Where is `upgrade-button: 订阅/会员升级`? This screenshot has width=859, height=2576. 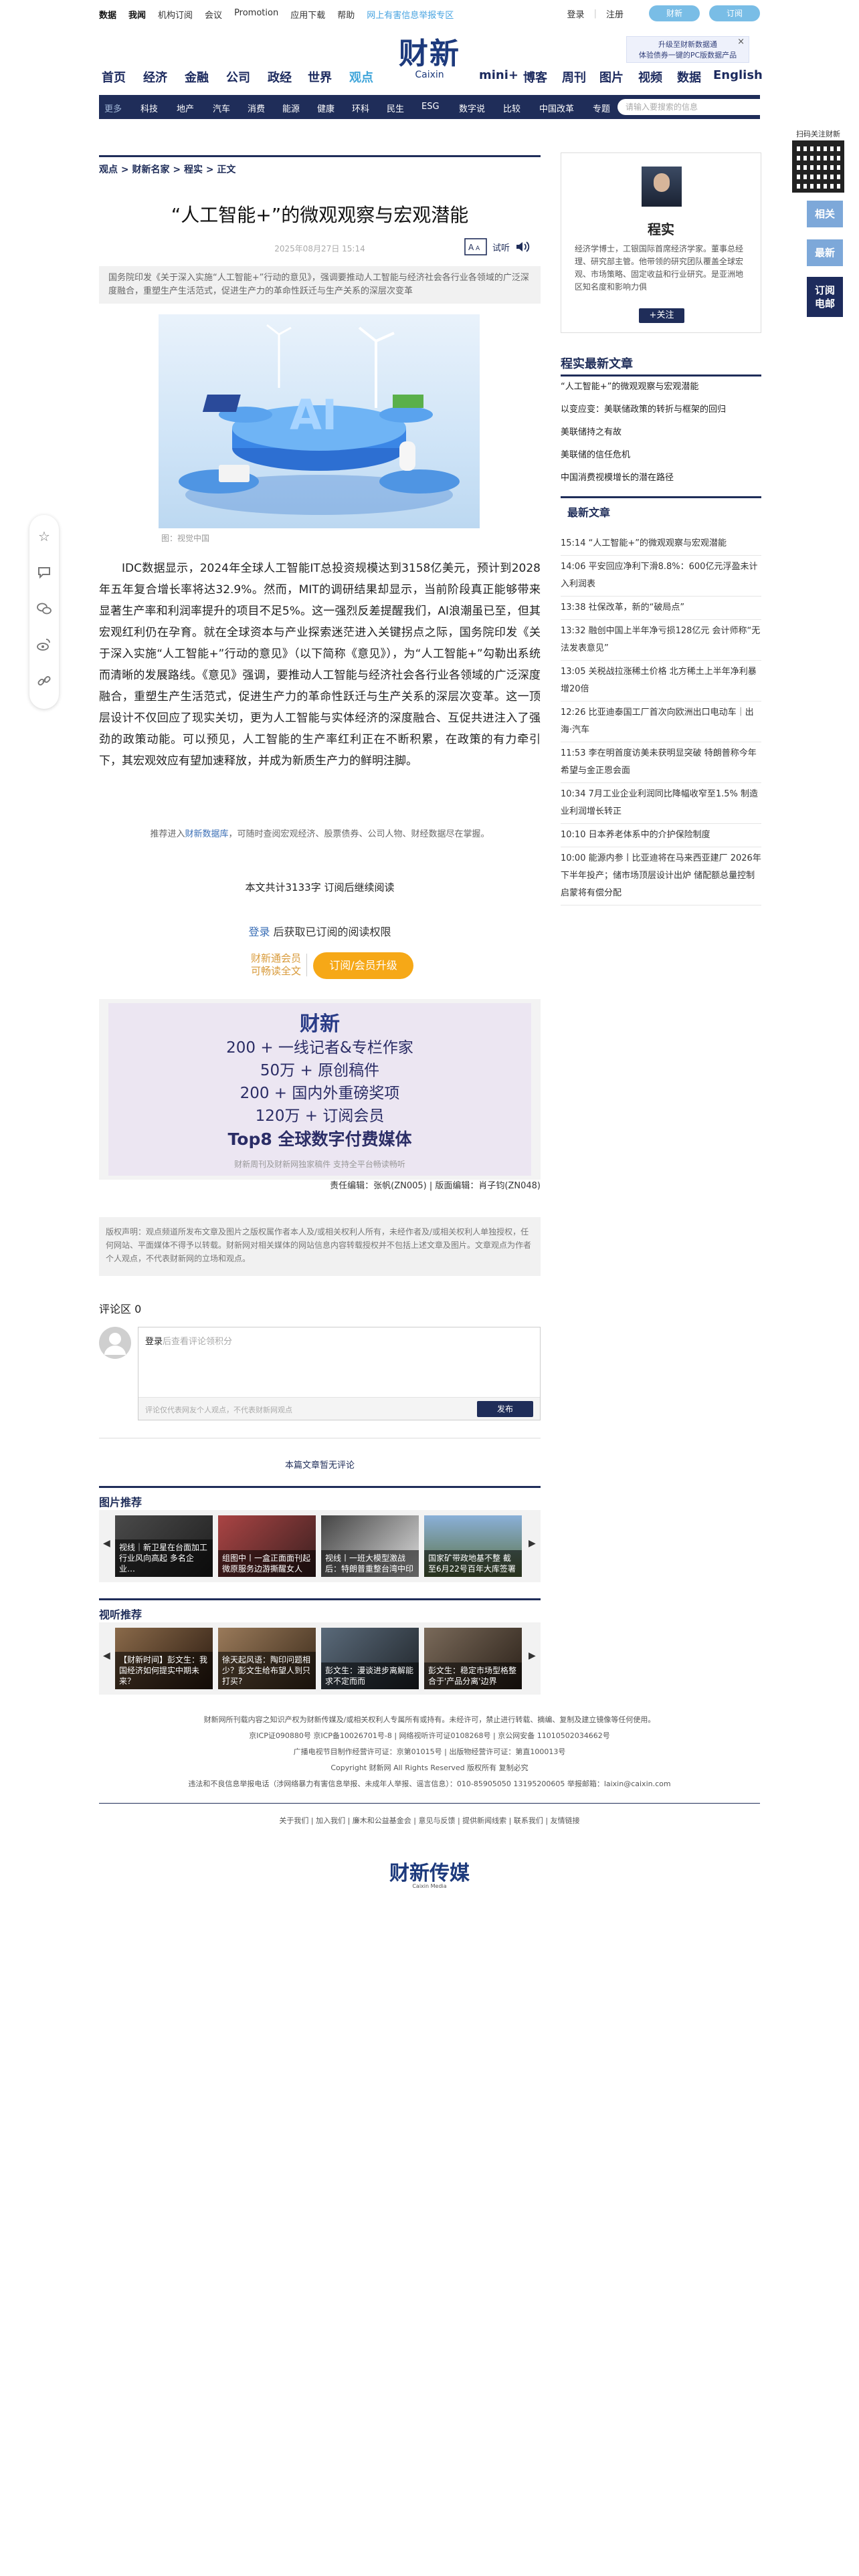 upgrade-button: 订阅/会员升级 is located at coordinates (363, 966).